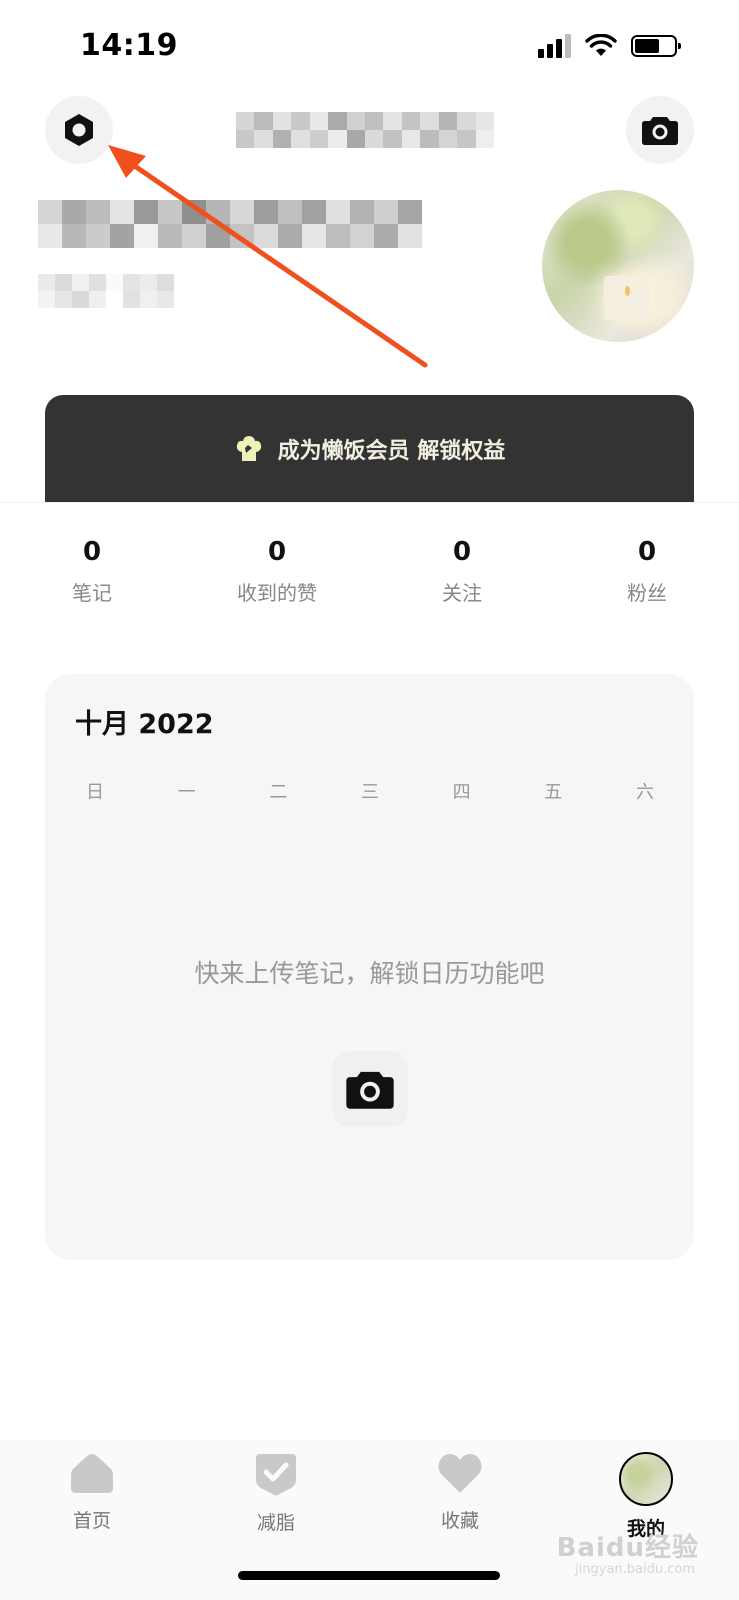 The width and height of the screenshot is (739, 1600). I want to click on stat-label: 收到的赞, so click(277, 593).